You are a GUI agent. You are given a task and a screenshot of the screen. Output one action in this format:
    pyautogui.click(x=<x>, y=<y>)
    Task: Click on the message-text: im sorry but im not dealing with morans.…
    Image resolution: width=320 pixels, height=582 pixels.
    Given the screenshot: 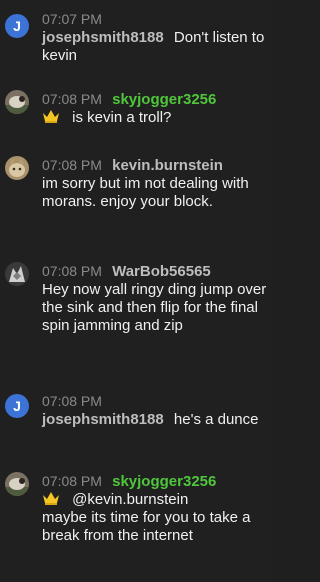 What is the action you would take?
    pyautogui.click(x=145, y=192)
    